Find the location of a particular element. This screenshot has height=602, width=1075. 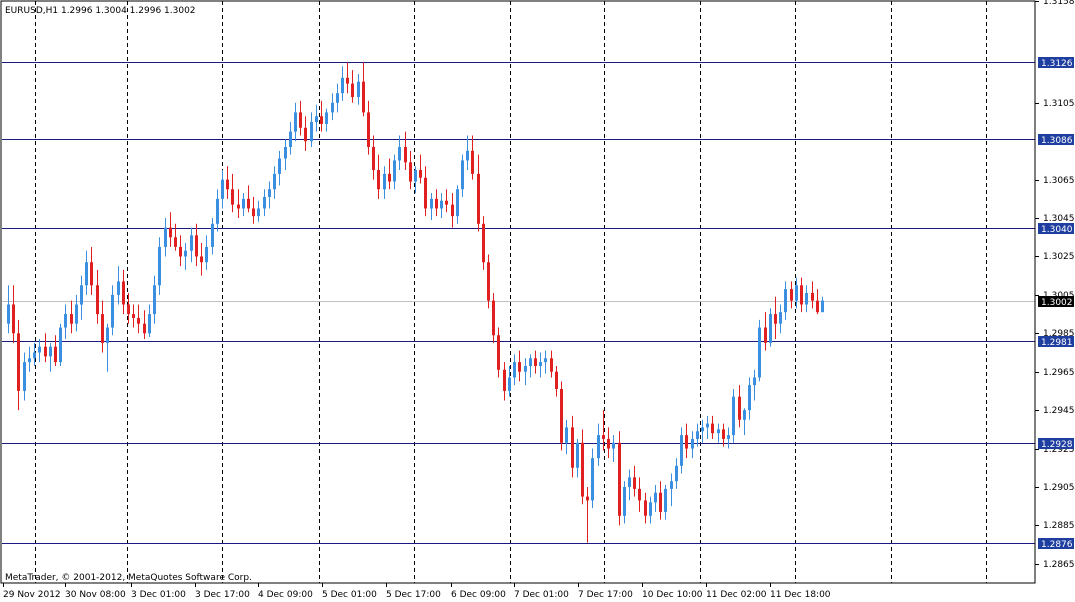

time-label: 11 Dec 02:00 is located at coordinates (736, 595).